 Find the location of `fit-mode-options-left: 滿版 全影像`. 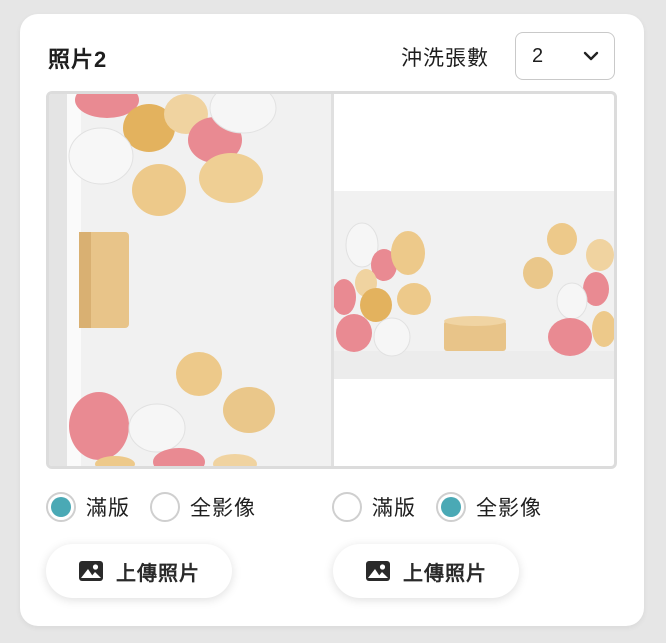

fit-mode-options-left: 滿版 全影像 is located at coordinates (161, 507).